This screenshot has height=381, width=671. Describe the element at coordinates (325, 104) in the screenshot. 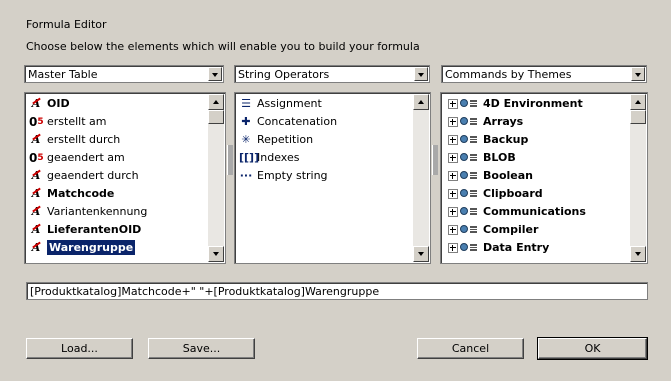

I see `list-item: ☰ Assignment` at that location.